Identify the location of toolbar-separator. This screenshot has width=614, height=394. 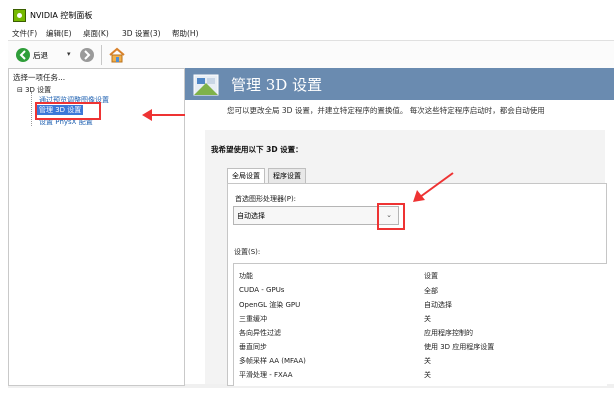
(101, 55).